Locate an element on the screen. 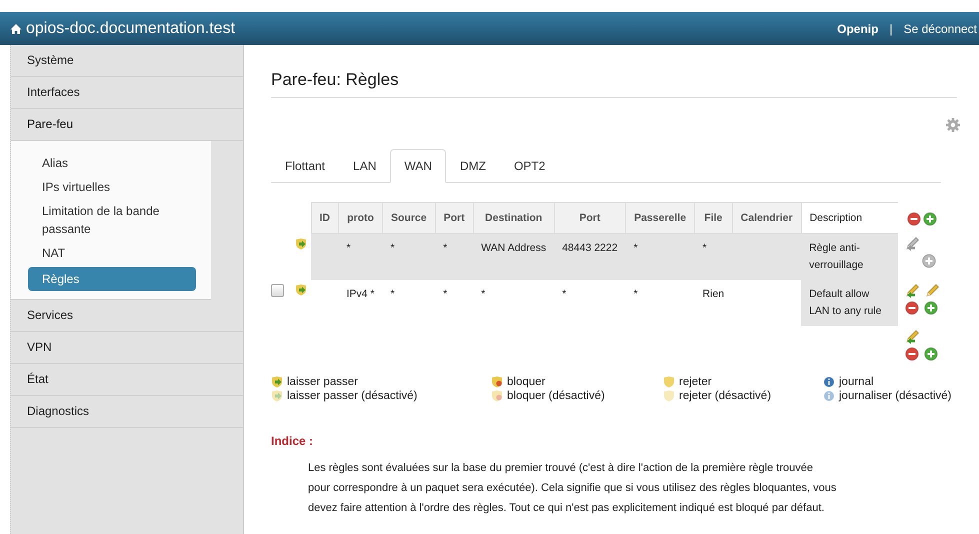 The height and width of the screenshot is (534, 979). legend-label: rejeter is located at coordinates (695, 382).